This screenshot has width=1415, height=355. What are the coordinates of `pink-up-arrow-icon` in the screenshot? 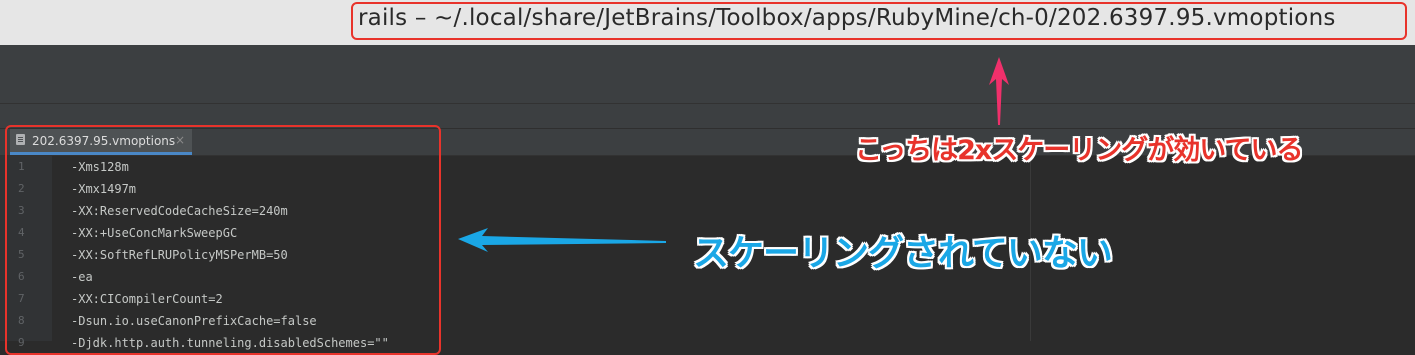 It's located at (999, 91).